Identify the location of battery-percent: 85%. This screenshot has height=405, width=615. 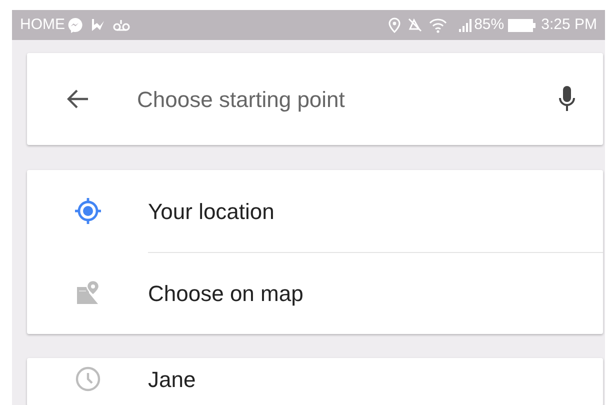
(489, 24).